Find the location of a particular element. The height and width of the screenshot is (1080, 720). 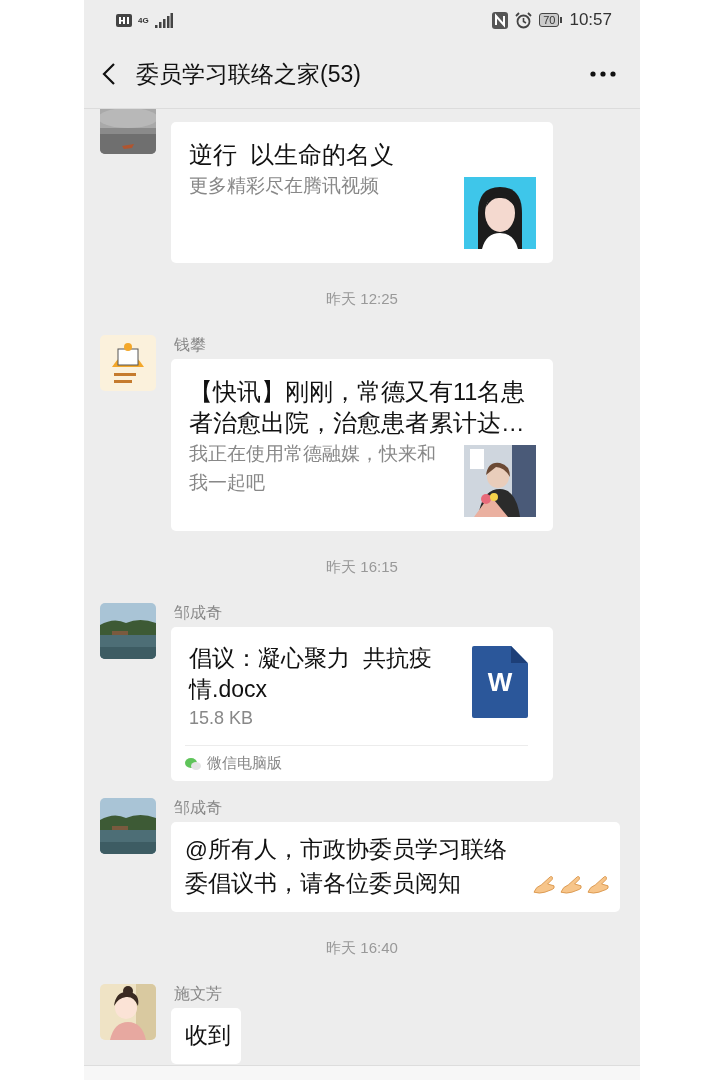

alarm-icon is located at coordinates (524, 20).